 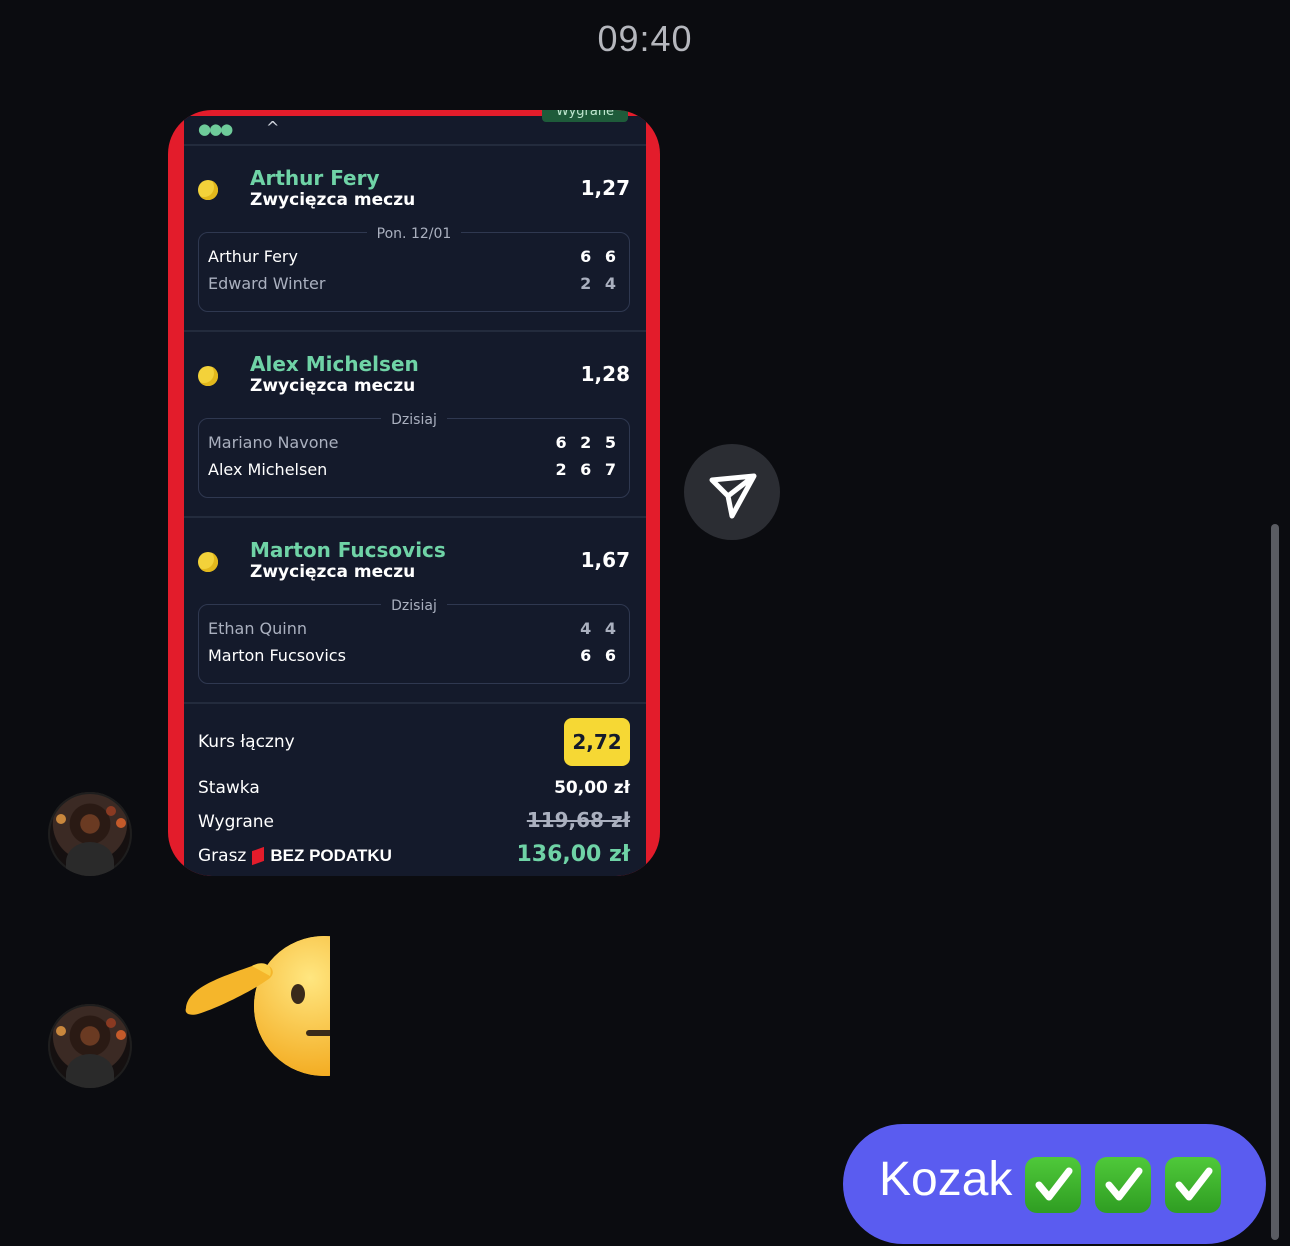 I want to click on player-name: Mariano Navone, so click(x=273, y=442).